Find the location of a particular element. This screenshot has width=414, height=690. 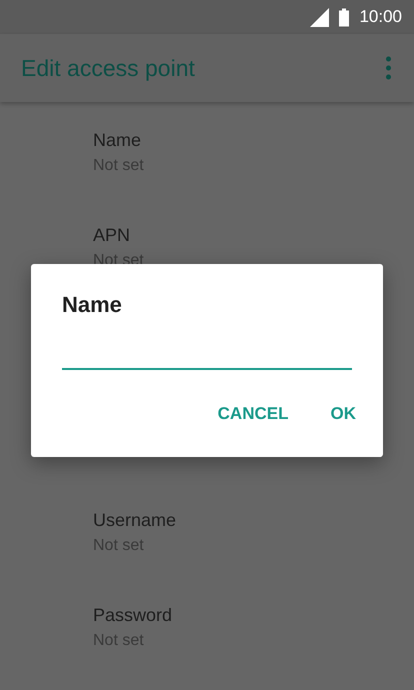

status-time: 10:00 is located at coordinates (380, 17).